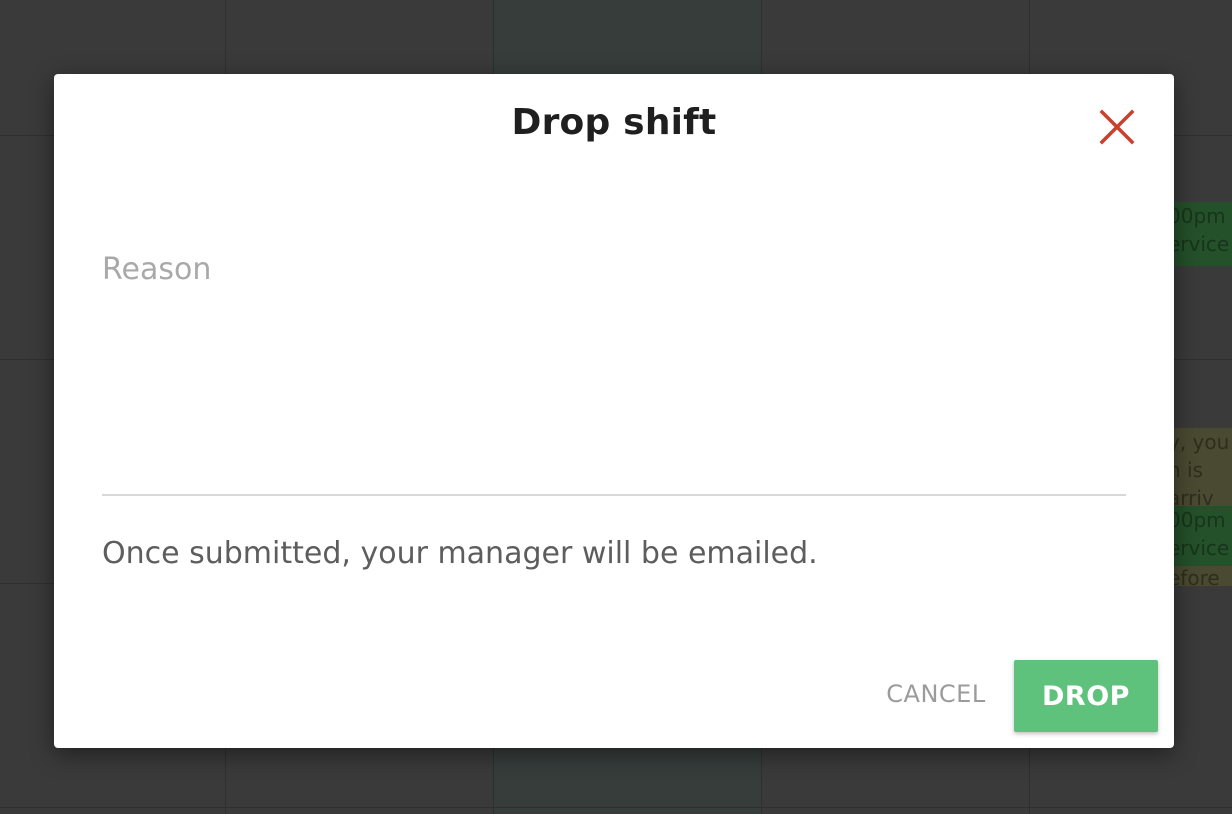  I want to click on note-text: n is, so click(1186, 470).